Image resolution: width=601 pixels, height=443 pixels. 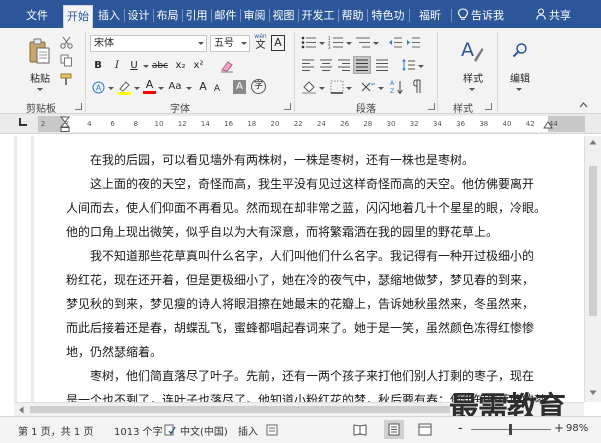 What do you see at coordinates (322, 43) in the screenshot?
I see `bullets-dropdown-arrow` at bounding box center [322, 43].